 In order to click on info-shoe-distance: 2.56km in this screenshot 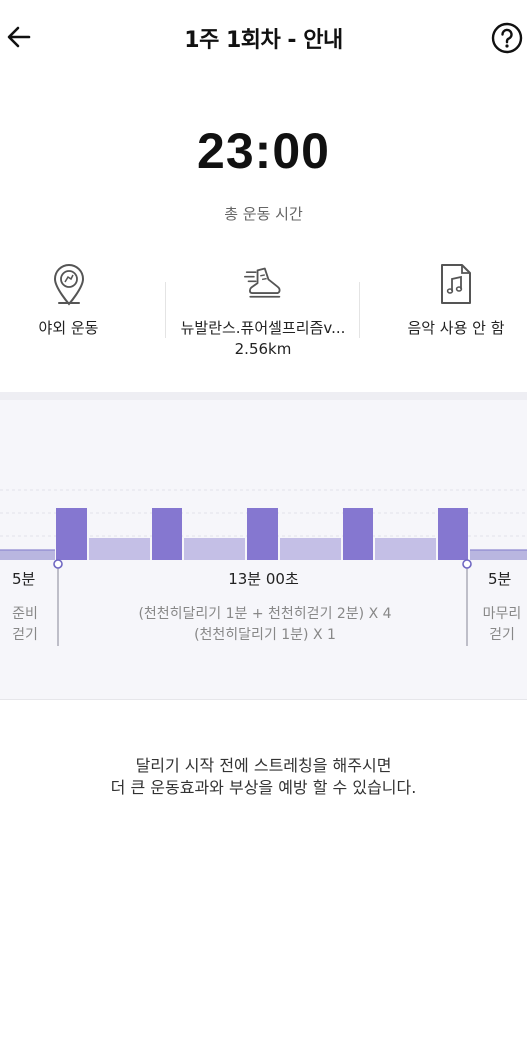, I will do `click(263, 349)`.